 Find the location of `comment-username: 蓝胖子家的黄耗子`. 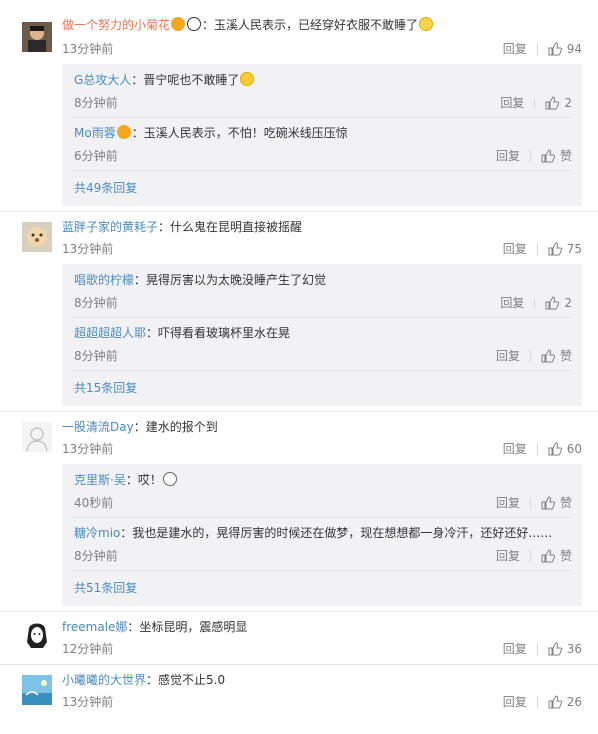

comment-username: 蓝胖子家的黄耗子 is located at coordinates (110, 227).